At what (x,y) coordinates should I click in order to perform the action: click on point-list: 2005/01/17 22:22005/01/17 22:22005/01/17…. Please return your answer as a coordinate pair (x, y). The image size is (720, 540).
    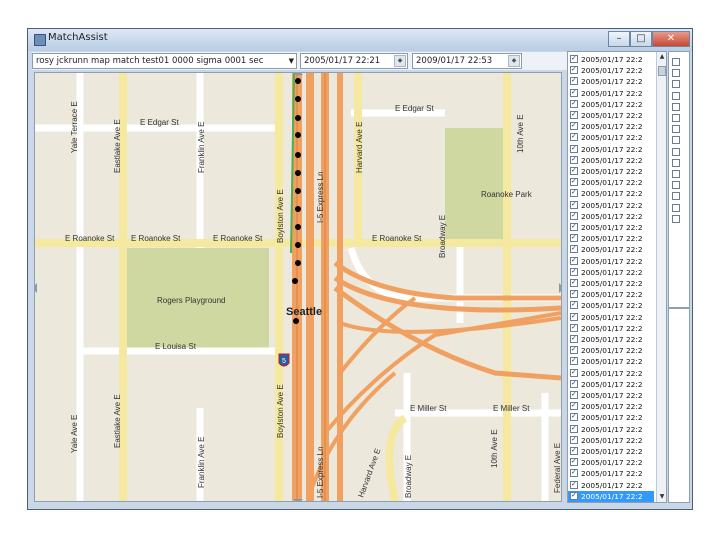
    Looking at the image, I should click on (617, 277).